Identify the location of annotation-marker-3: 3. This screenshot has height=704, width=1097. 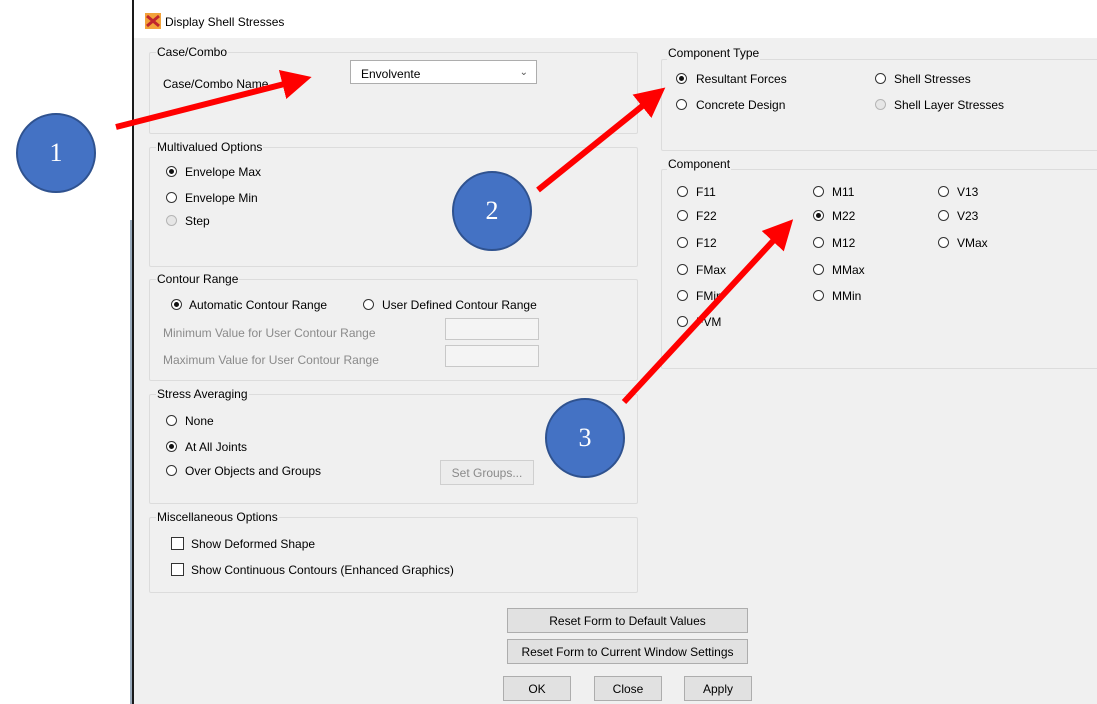
(585, 438).